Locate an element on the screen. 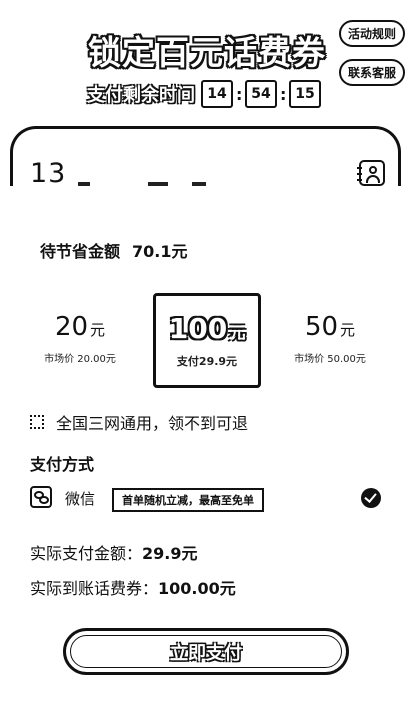 The image size is (411, 711). pay-now-button: 立即支付 is located at coordinates (206, 651).